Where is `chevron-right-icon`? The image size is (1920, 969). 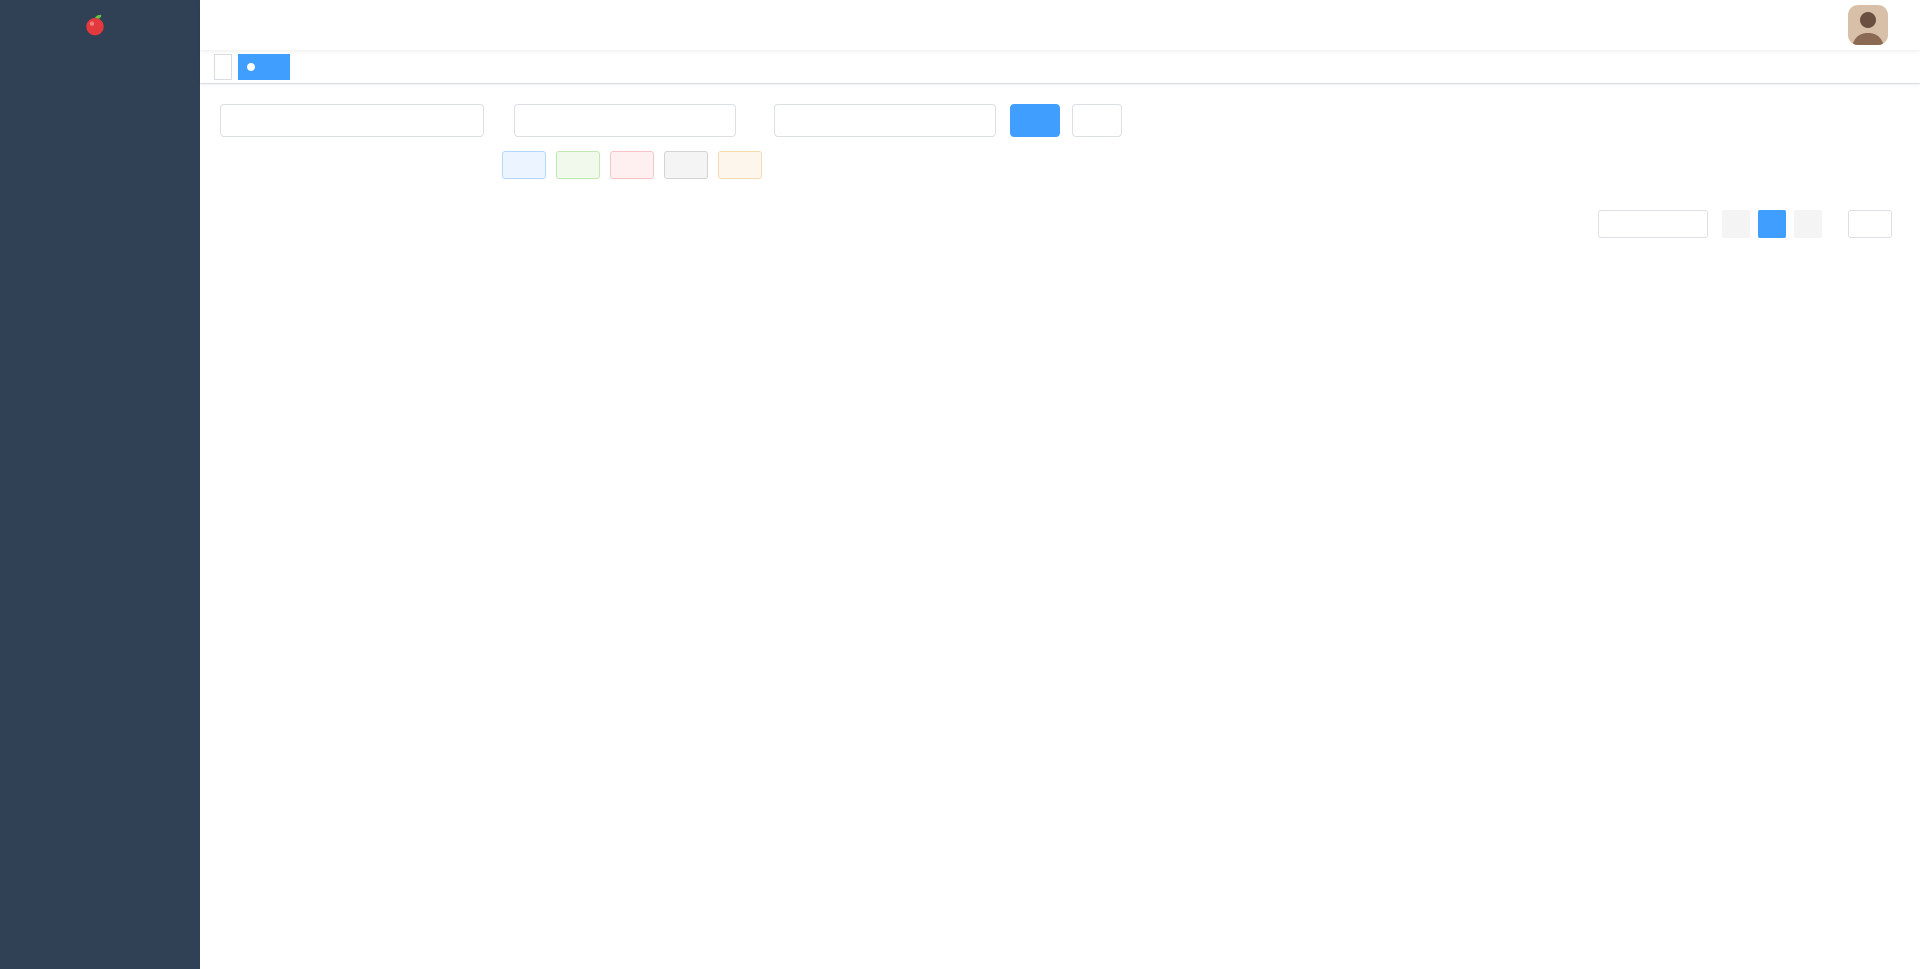 chevron-right-icon is located at coordinates (1808, 224).